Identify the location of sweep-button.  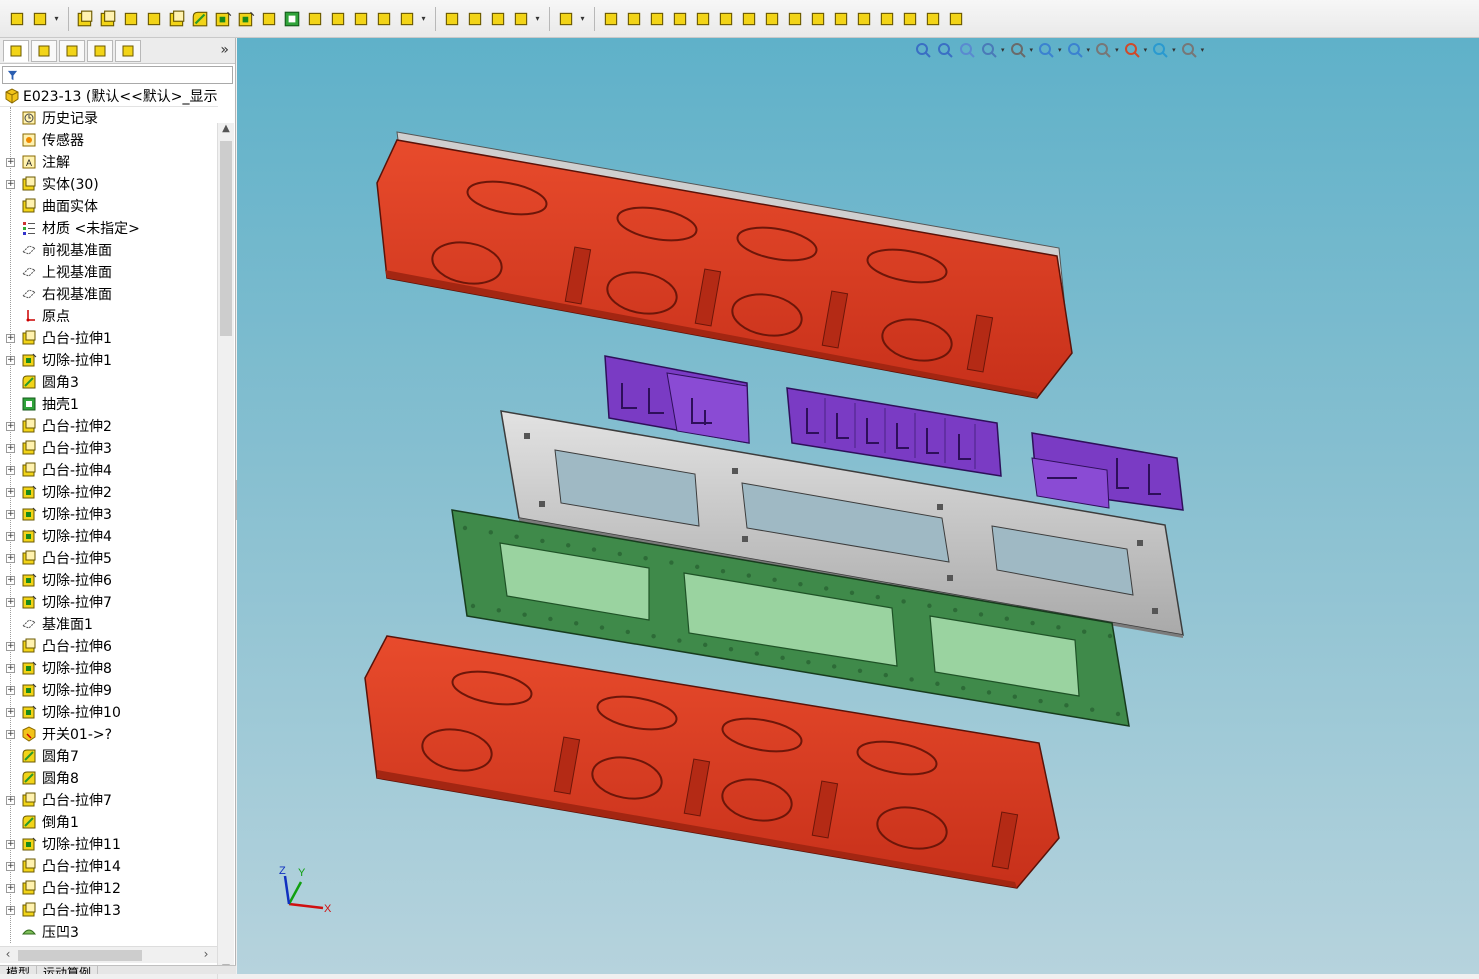
(131, 19).